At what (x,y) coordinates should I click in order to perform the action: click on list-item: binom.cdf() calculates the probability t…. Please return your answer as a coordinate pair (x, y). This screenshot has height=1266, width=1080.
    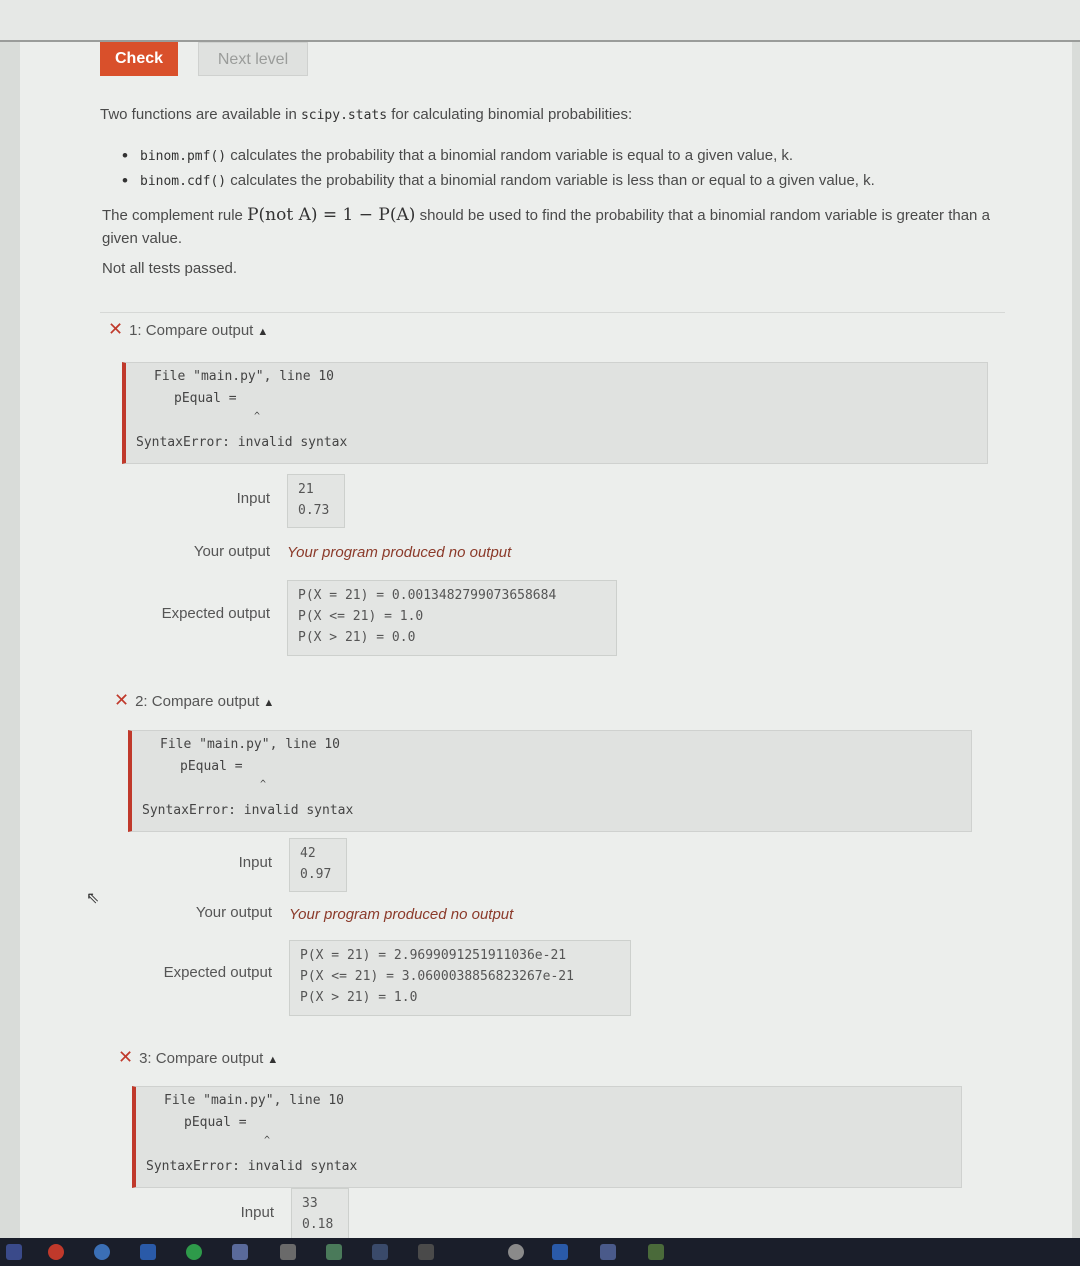
    Looking at the image, I should click on (497, 181).